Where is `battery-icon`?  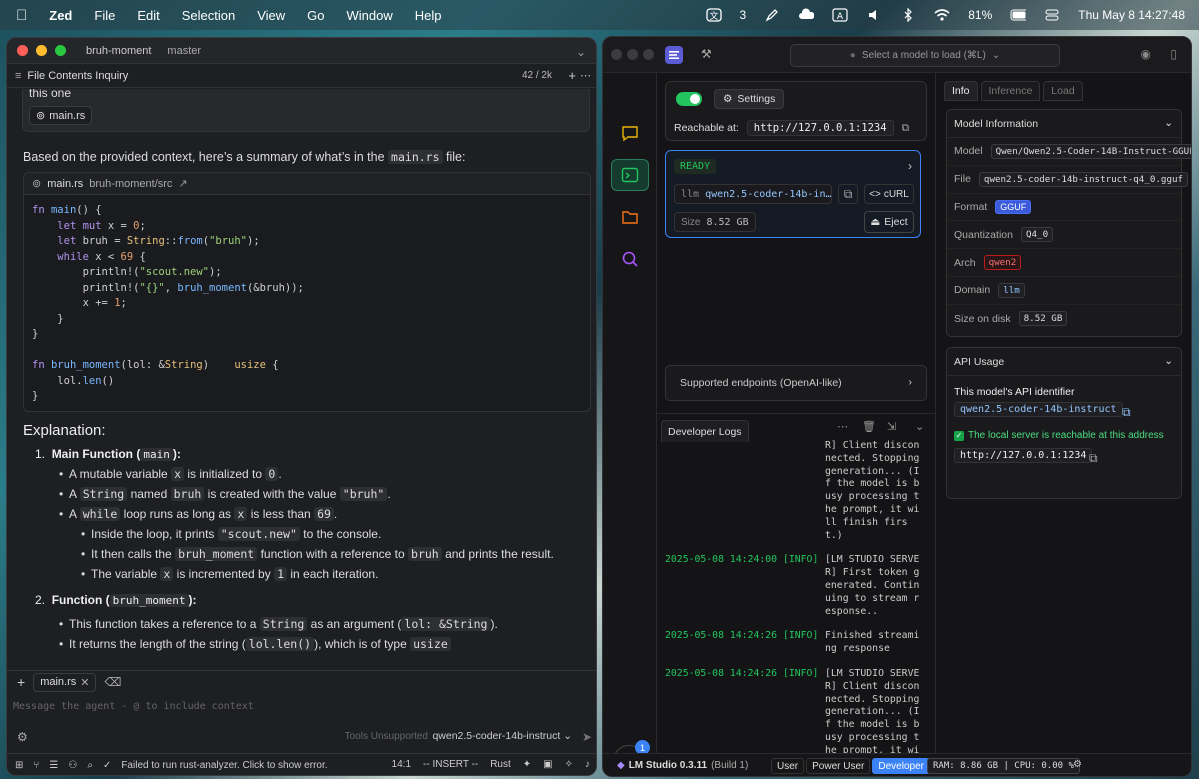
battery-icon is located at coordinates (1018, 15).